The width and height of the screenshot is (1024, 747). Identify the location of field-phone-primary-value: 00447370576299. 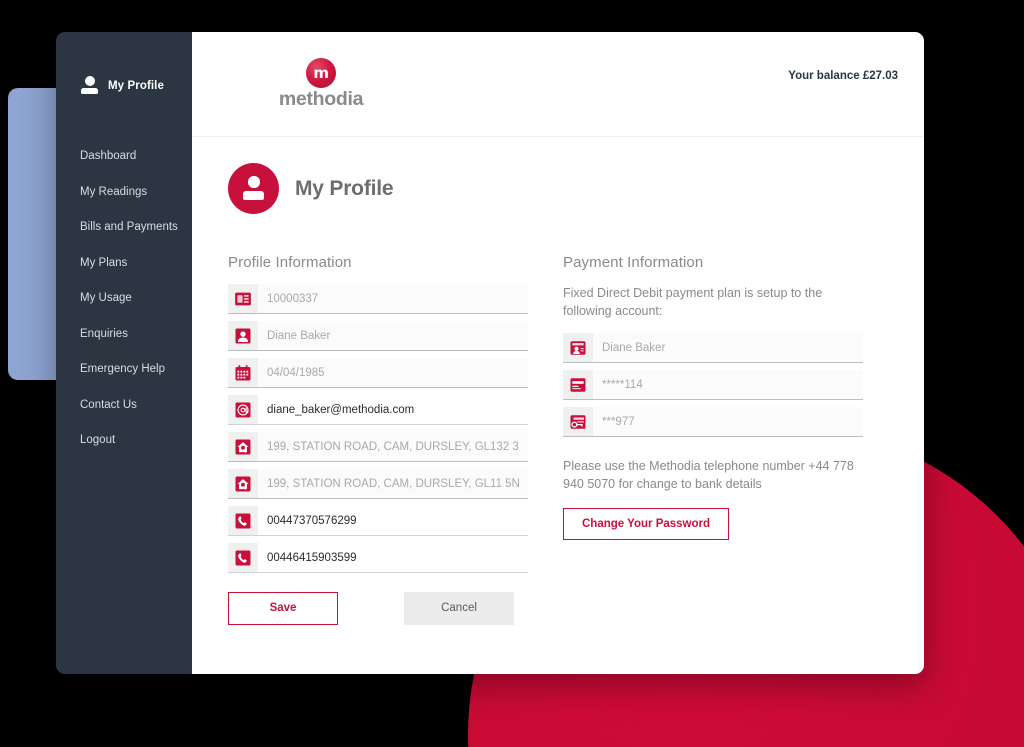
(312, 520).